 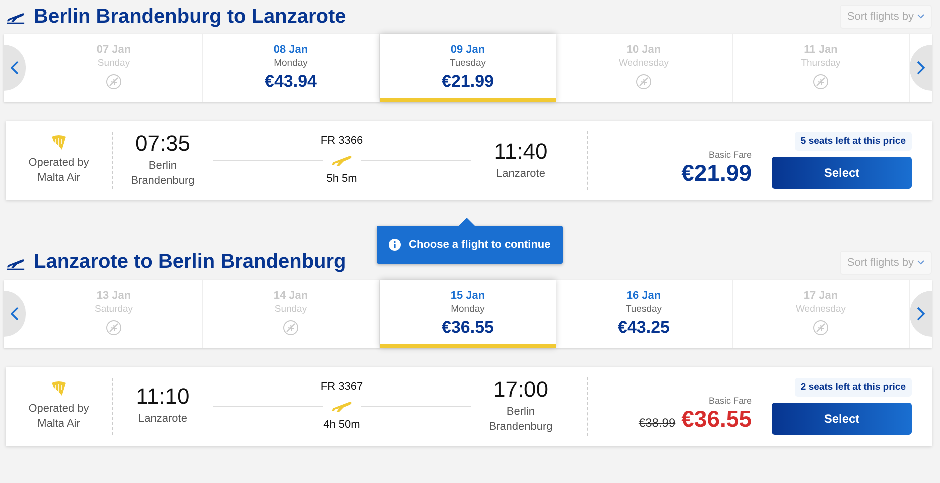 I want to click on info-icon, so click(x=395, y=245).